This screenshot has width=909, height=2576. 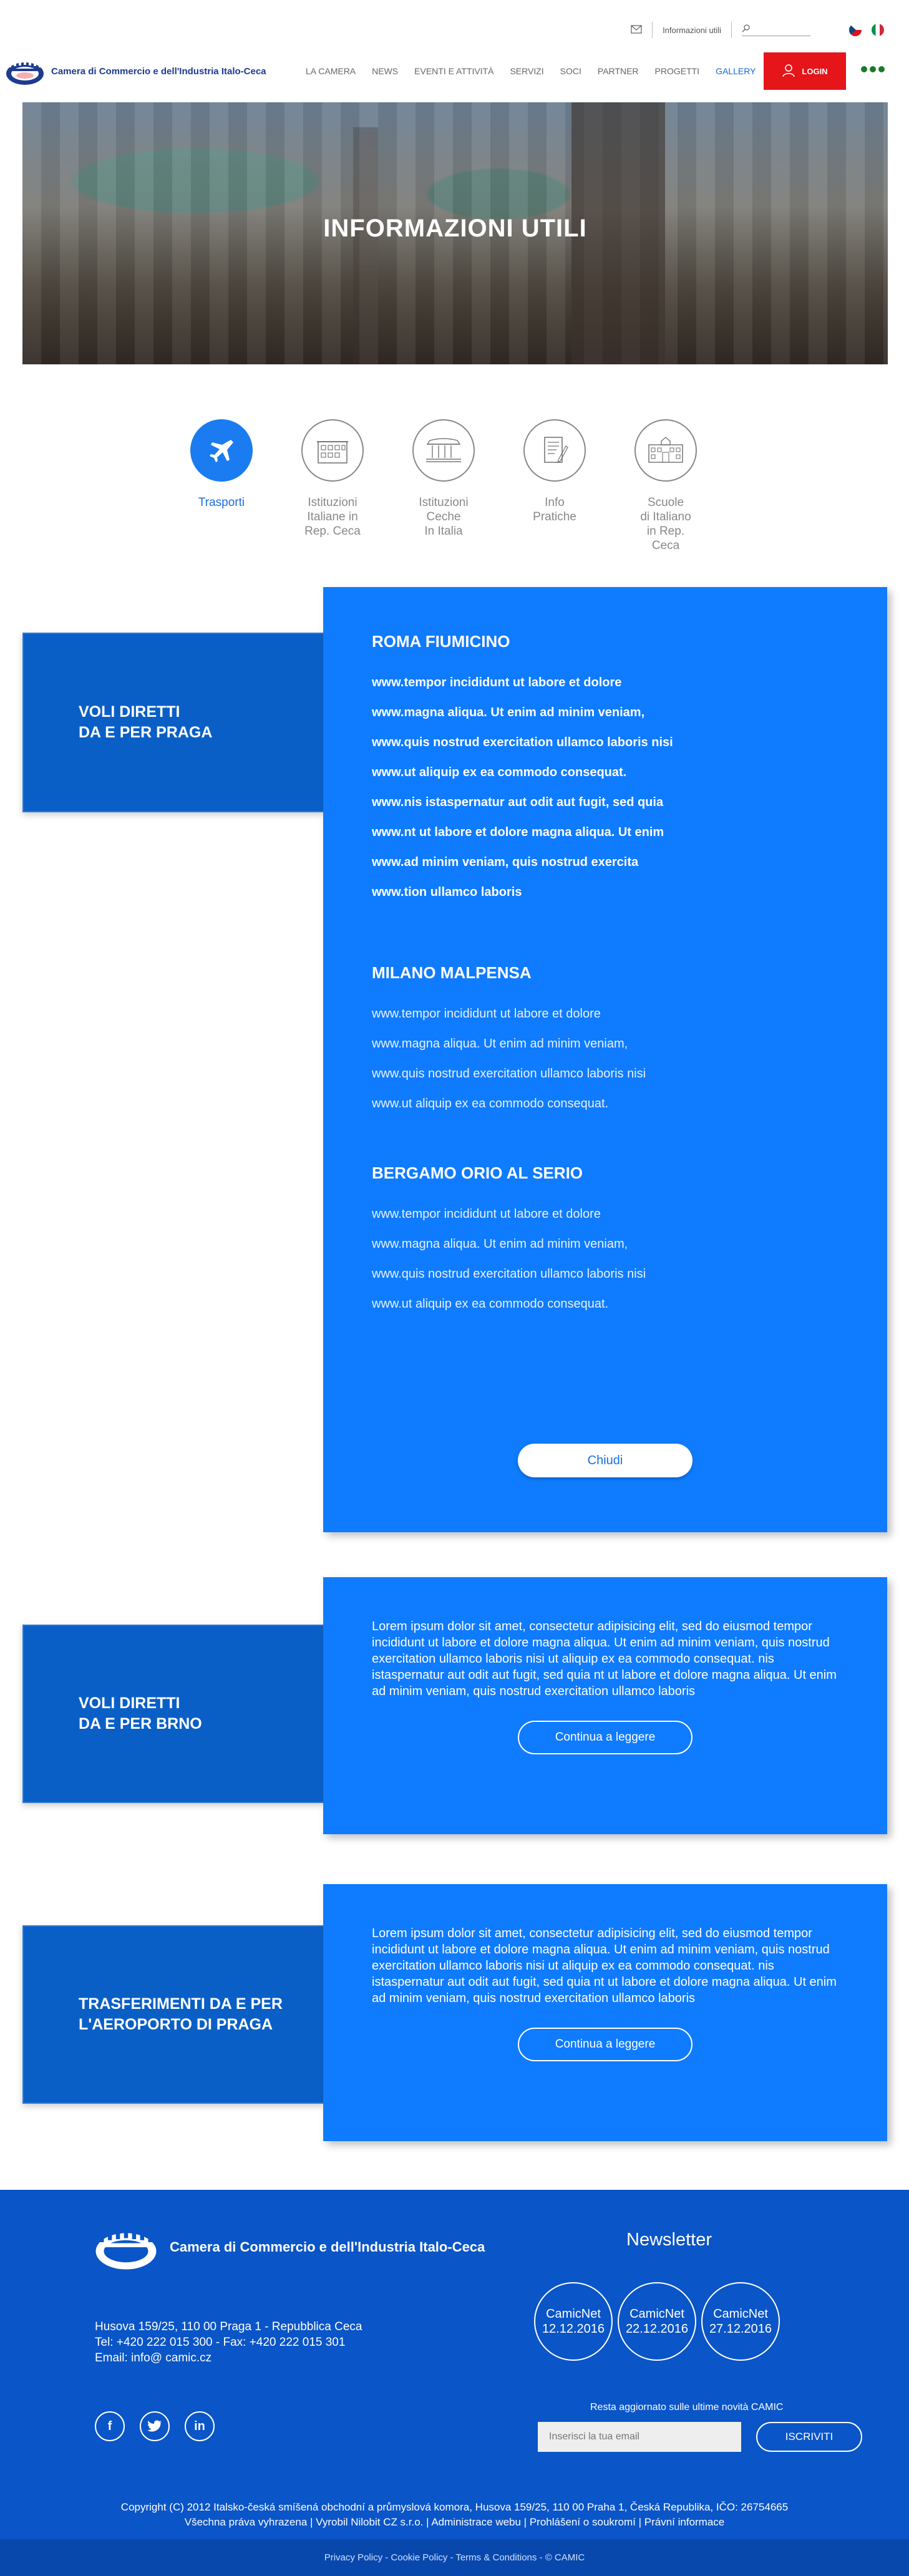 I want to click on close-button: Chiudi, so click(x=605, y=1460).